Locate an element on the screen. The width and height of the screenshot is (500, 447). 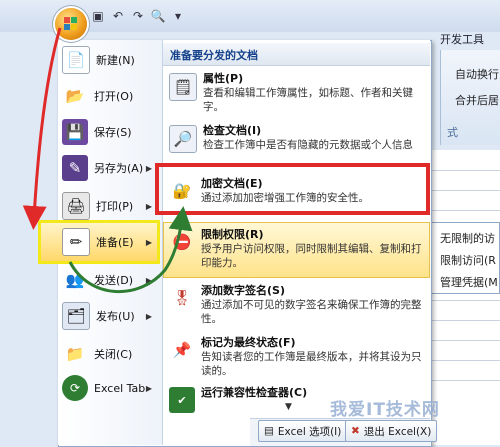
send-people-icon: 👥 is located at coordinates (75, 280).